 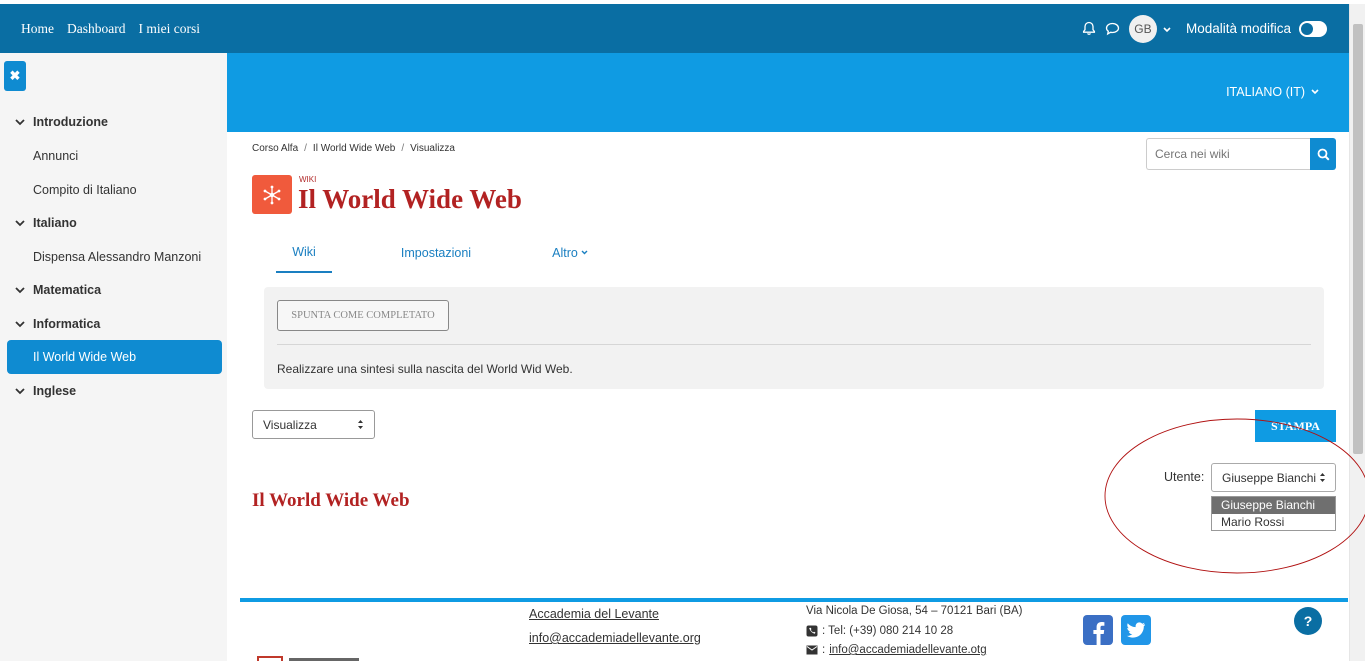 I want to click on footer-email-link: info@accademiadellevante.org, so click(x=615, y=638).